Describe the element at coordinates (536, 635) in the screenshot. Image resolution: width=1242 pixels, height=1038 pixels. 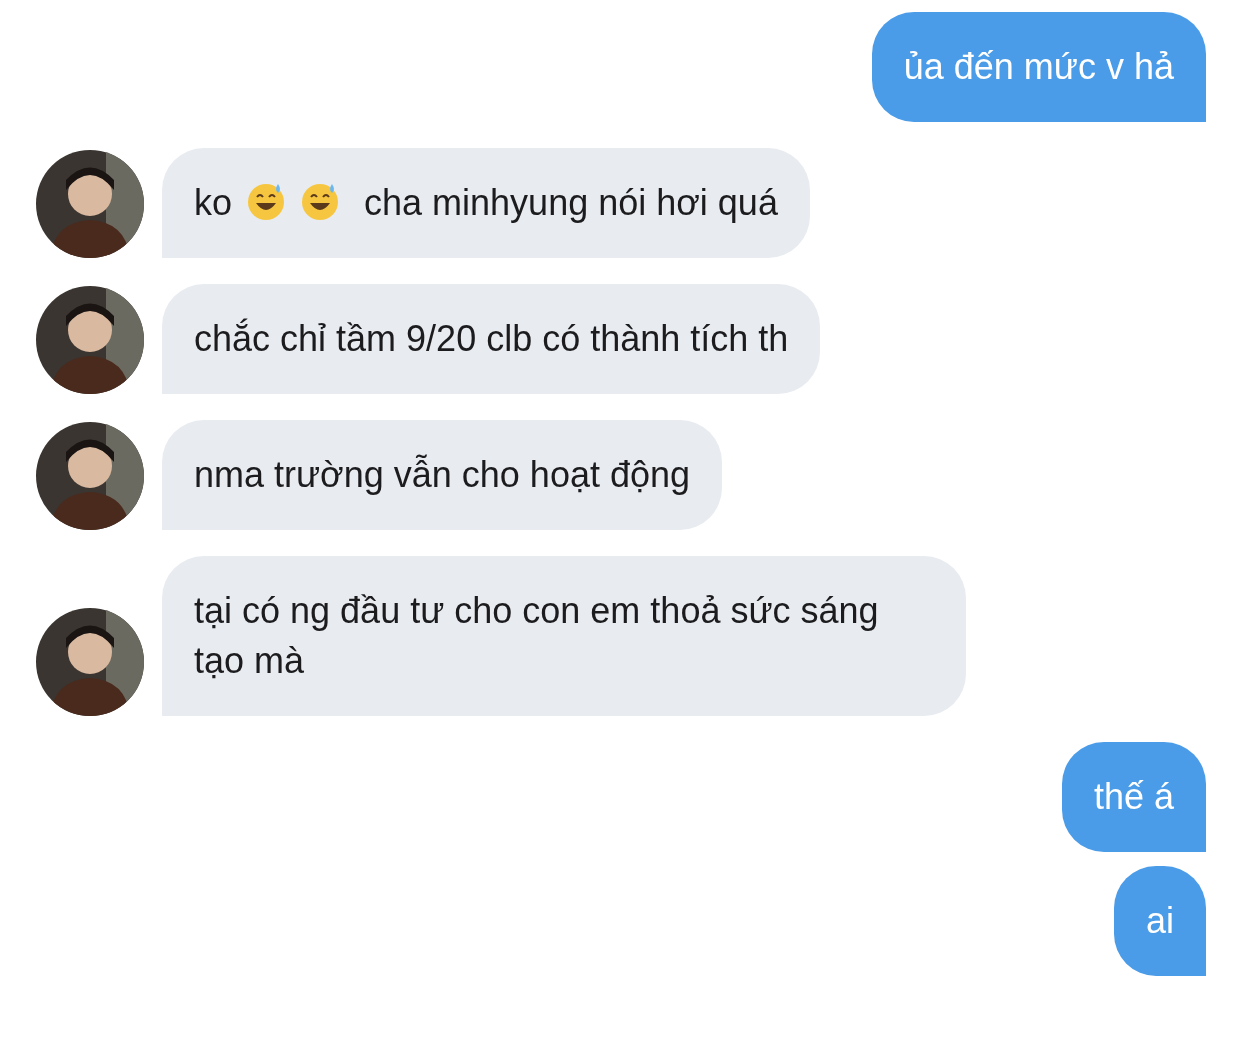
I see `message-text: tại có ng đầu tư cho con em thoả sức sáng tạo mà` at that location.